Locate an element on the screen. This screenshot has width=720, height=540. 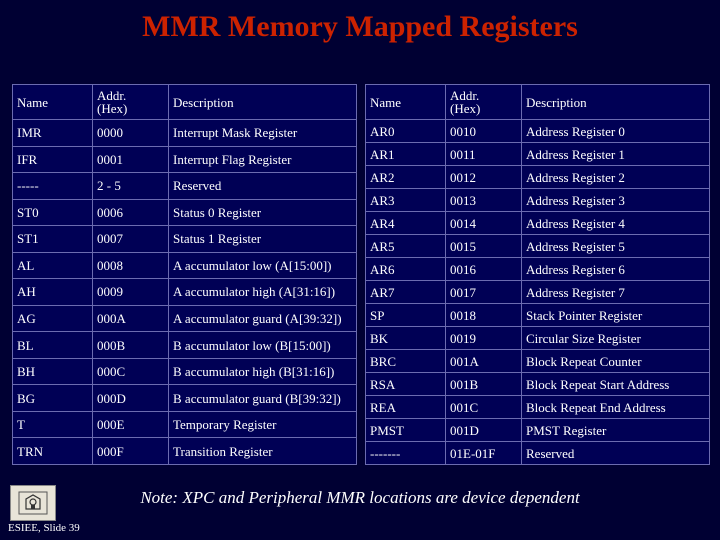
cell-name: BL is located at coordinates (52, 345).